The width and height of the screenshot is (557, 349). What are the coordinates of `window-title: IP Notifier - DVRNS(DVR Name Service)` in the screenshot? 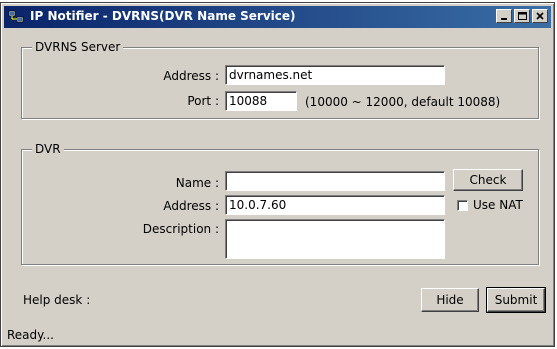 It's located at (163, 16).